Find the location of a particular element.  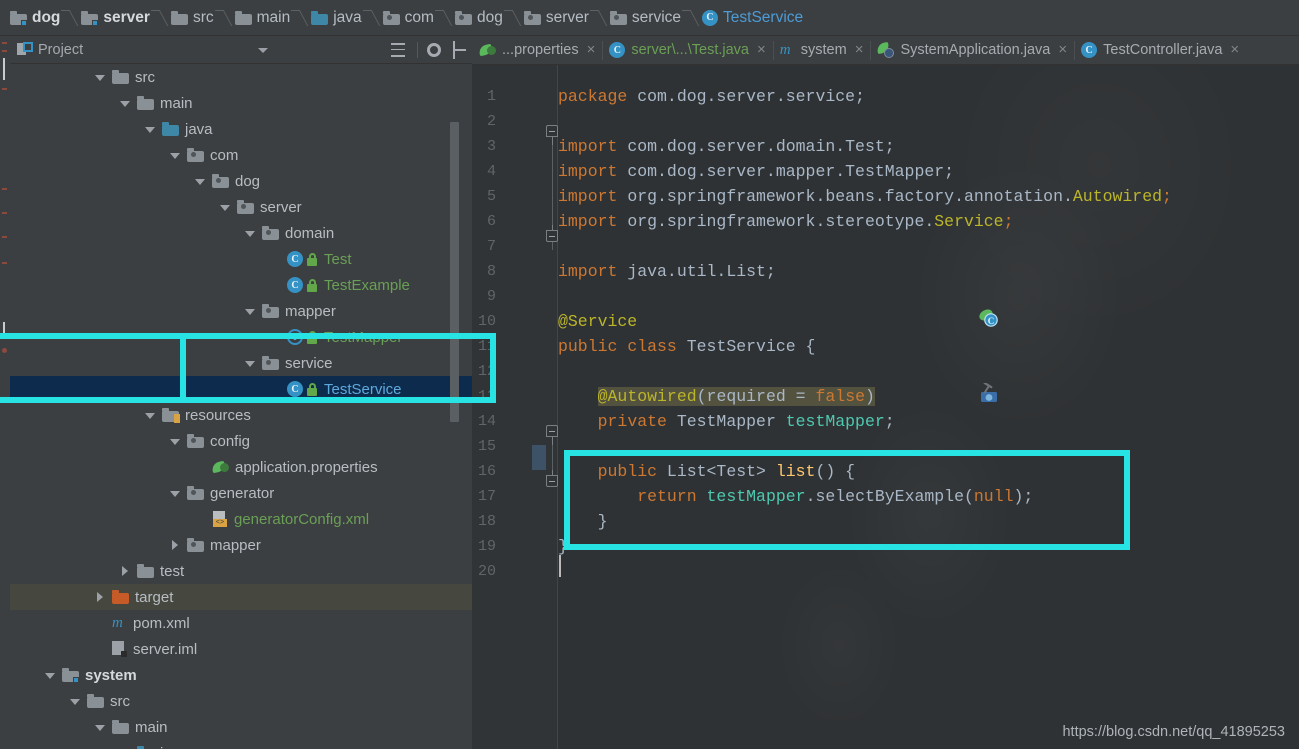

tree-node-test: test is located at coordinates (241, 571).